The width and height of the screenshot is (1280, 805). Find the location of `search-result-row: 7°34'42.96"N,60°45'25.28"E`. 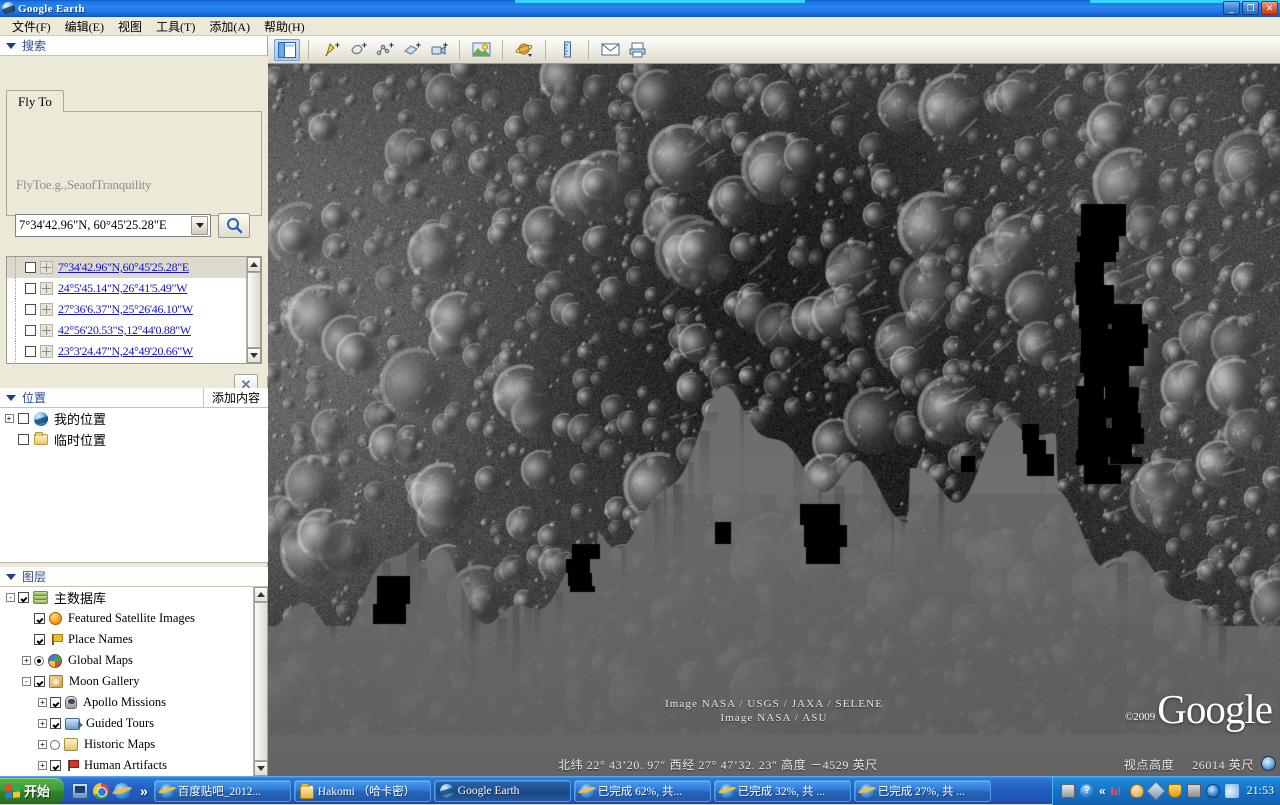

search-result-row: 7°34'42.96"N,60°45'25.28"E is located at coordinates (127, 267).